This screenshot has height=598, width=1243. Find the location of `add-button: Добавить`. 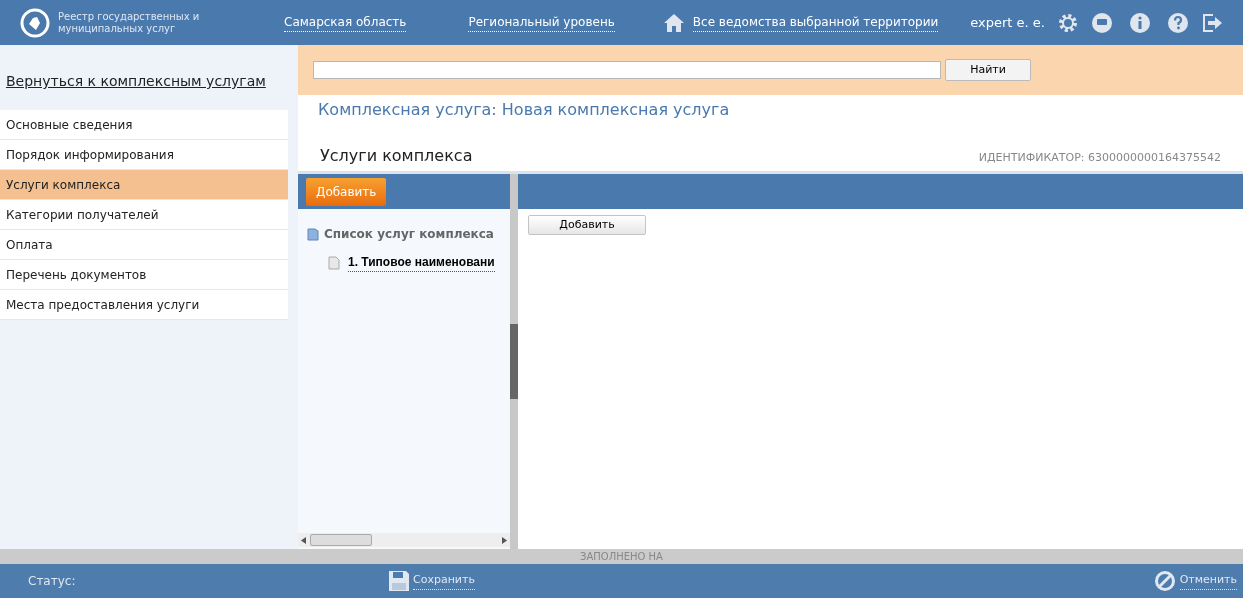

add-button: Добавить is located at coordinates (587, 225).